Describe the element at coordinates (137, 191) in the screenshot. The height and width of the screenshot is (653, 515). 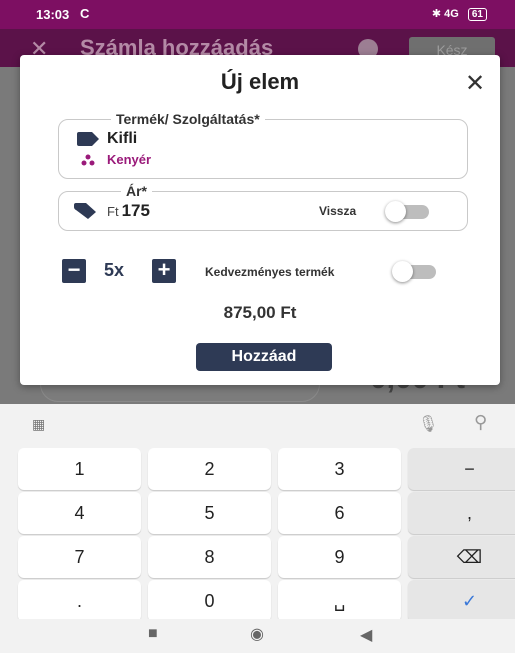
I see `price-legend: Ár*` at that location.